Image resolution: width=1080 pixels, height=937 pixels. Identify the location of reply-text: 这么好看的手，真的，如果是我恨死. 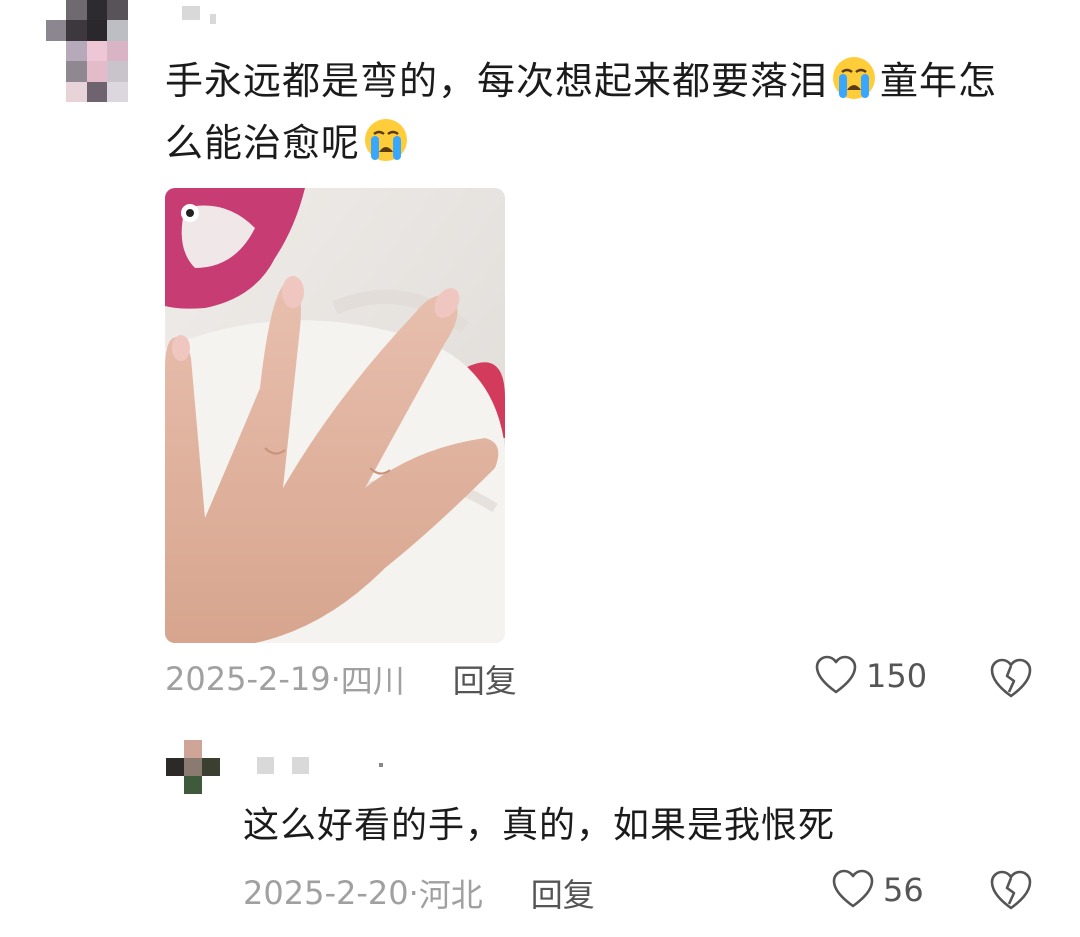
(539, 825).